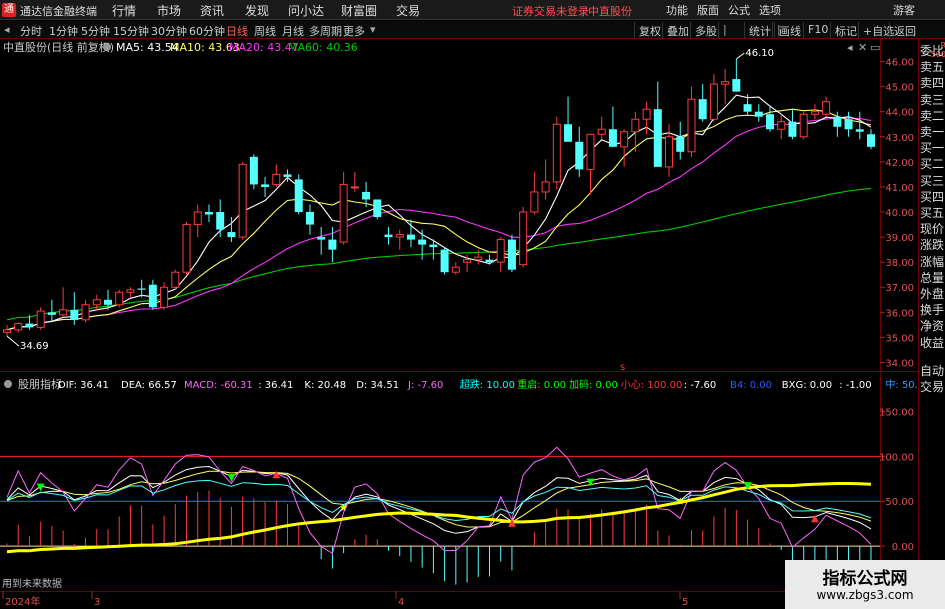  I want to click on menu-guest: 游客, so click(904, 10).